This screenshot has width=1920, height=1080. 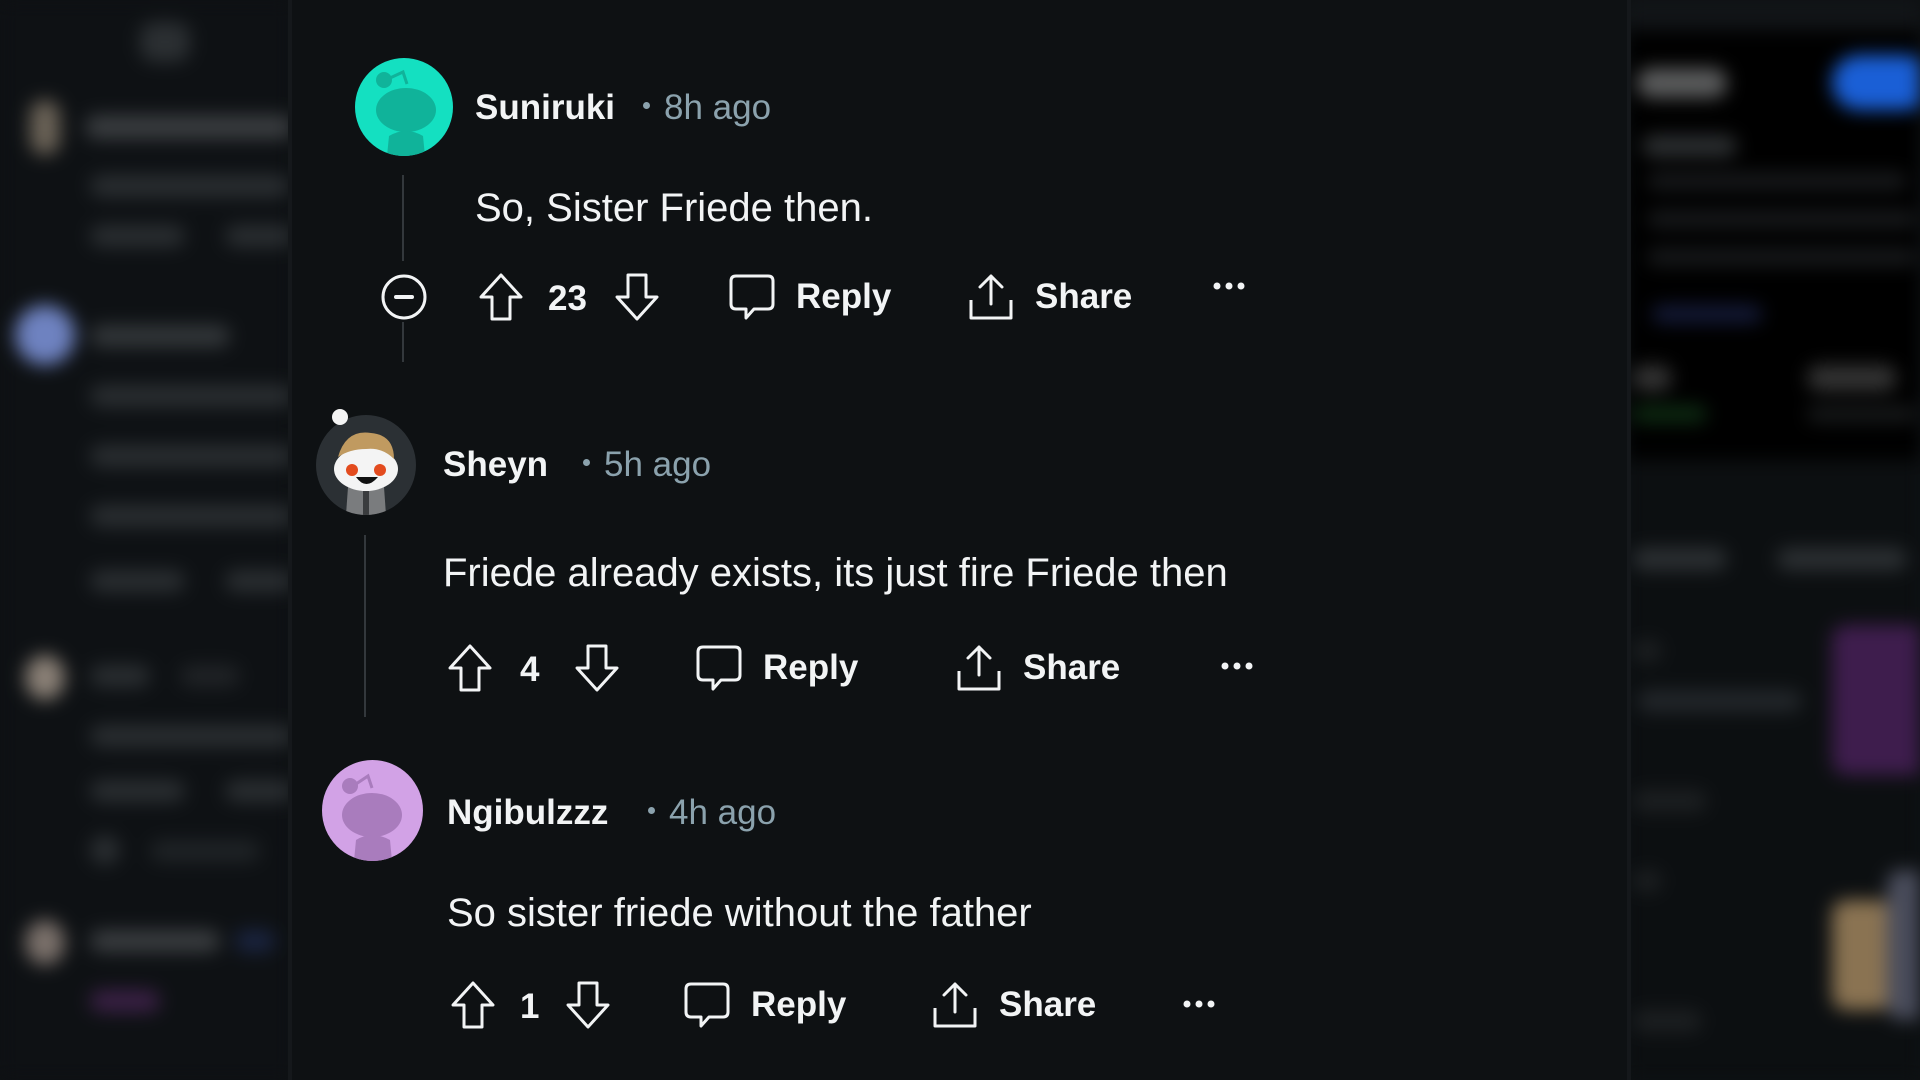 What do you see at coordinates (658, 464) in the screenshot?
I see `timestamp-text: 5h ago` at bounding box center [658, 464].